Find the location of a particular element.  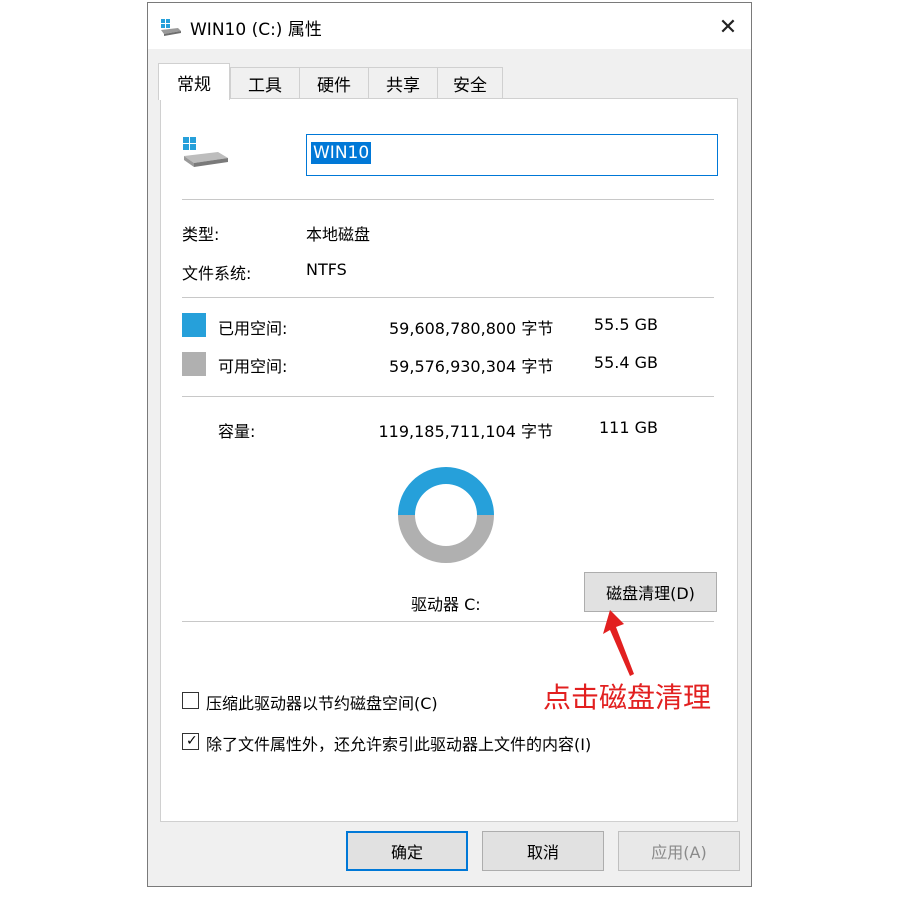

donut-free-segment is located at coordinates (446, 539).